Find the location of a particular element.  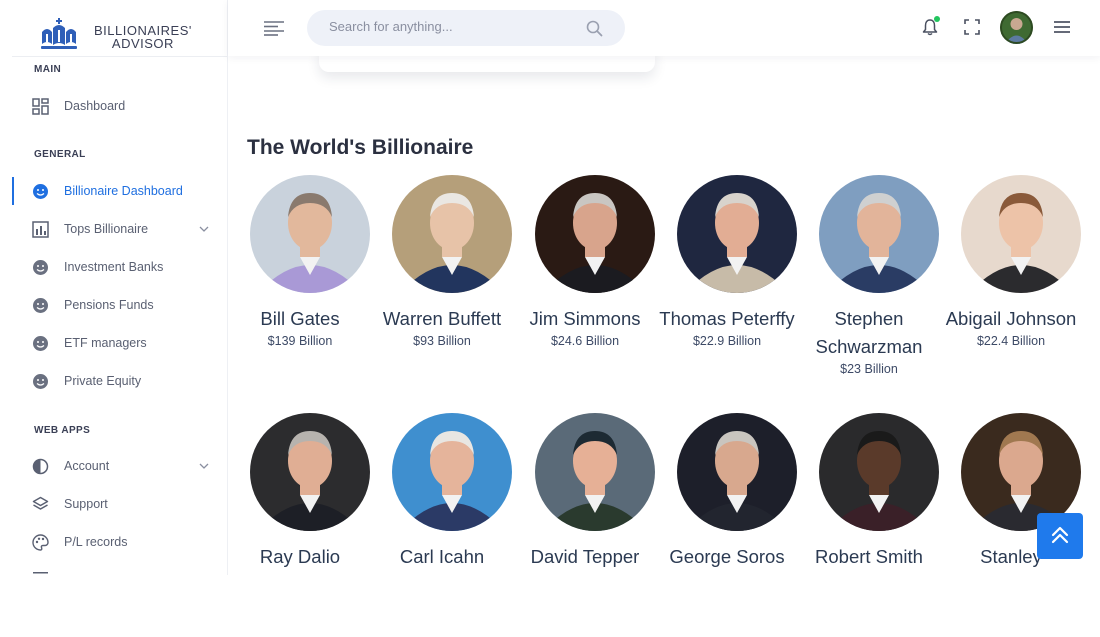

billionaire-name-text: Carl Icahn is located at coordinates (442, 556).